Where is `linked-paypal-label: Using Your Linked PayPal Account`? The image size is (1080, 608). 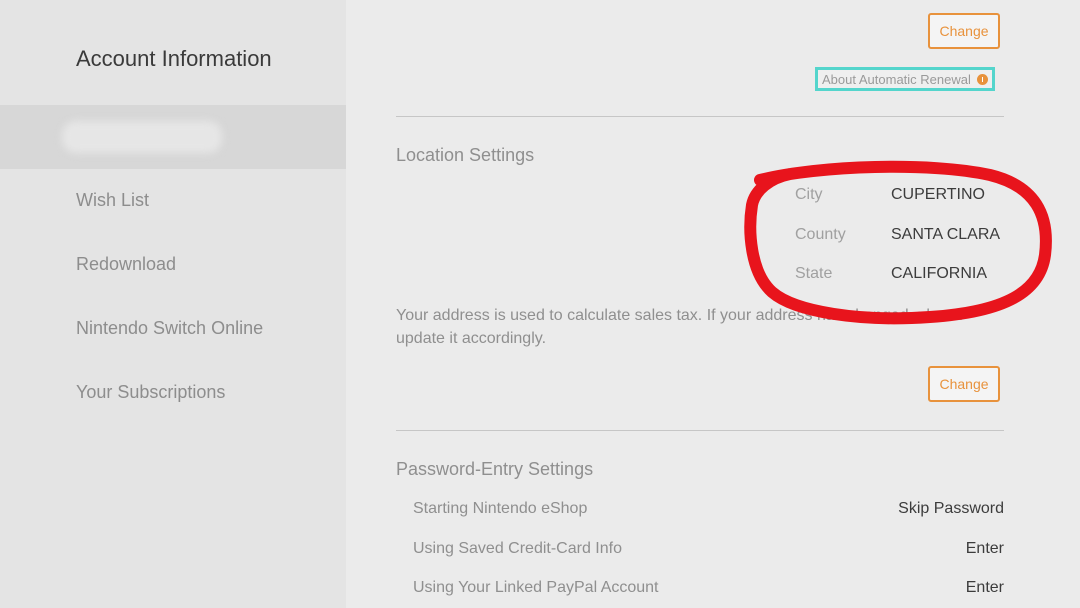 linked-paypal-label: Using Your Linked PayPal Account is located at coordinates (536, 587).